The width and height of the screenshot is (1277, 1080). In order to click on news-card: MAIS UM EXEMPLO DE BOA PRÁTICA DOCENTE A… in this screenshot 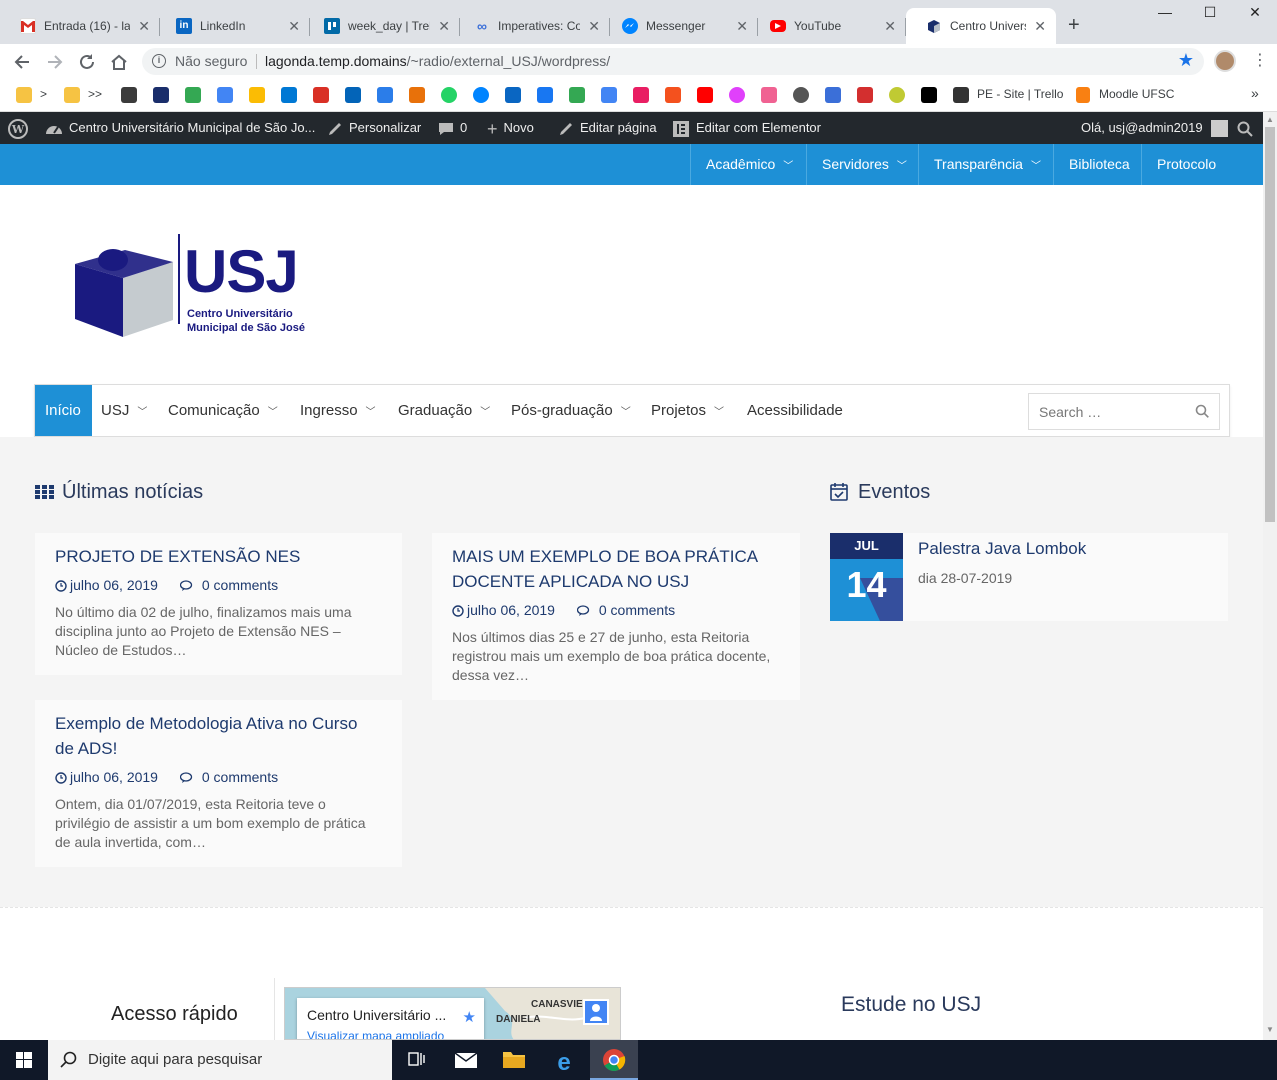, I will do `click(616, 616)`.